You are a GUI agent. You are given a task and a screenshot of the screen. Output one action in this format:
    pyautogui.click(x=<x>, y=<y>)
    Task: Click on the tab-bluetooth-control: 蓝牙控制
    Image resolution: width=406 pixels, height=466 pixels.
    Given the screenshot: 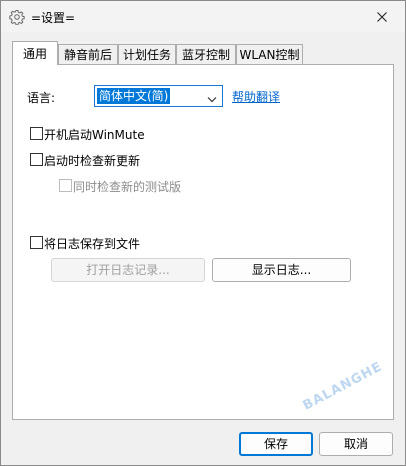 What is the action you would take?
    pyautogui.click(x=206, y=54)
    